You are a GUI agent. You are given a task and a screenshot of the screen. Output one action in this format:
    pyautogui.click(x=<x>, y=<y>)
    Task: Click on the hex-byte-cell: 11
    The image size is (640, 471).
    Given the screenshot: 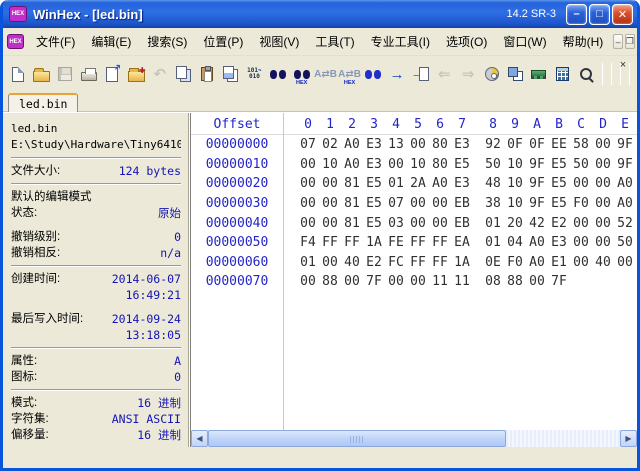 What is the action you would take?
    pyautogui.click(x=462, y=281)
    